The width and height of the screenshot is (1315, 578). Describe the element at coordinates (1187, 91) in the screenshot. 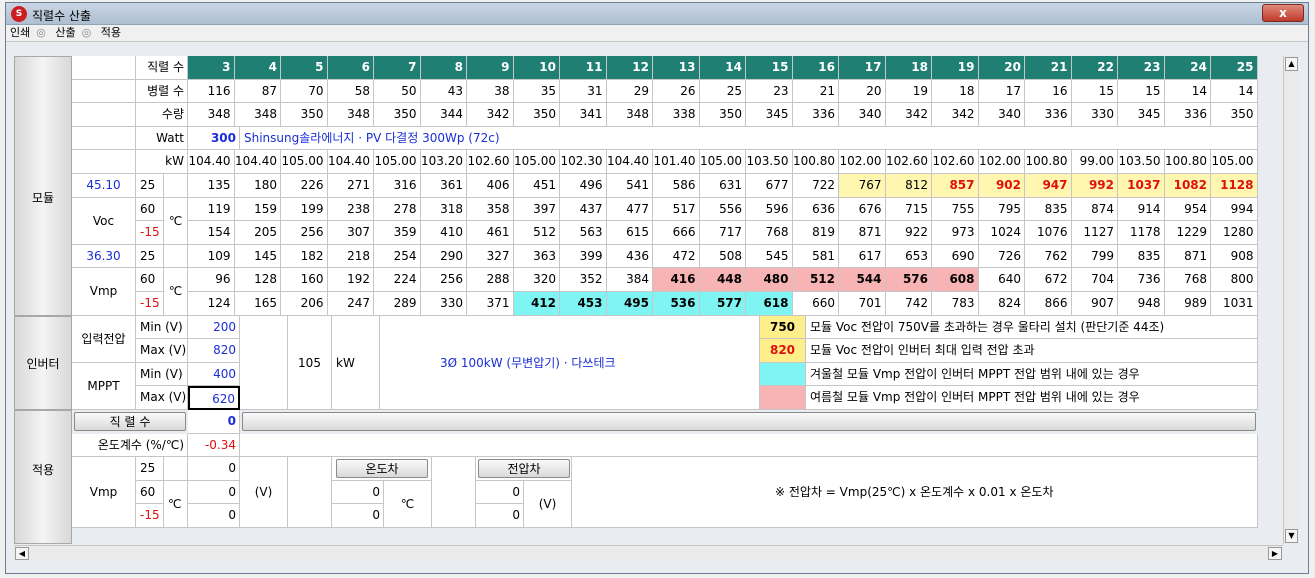

I see `parallel-cell: 14` at that location.